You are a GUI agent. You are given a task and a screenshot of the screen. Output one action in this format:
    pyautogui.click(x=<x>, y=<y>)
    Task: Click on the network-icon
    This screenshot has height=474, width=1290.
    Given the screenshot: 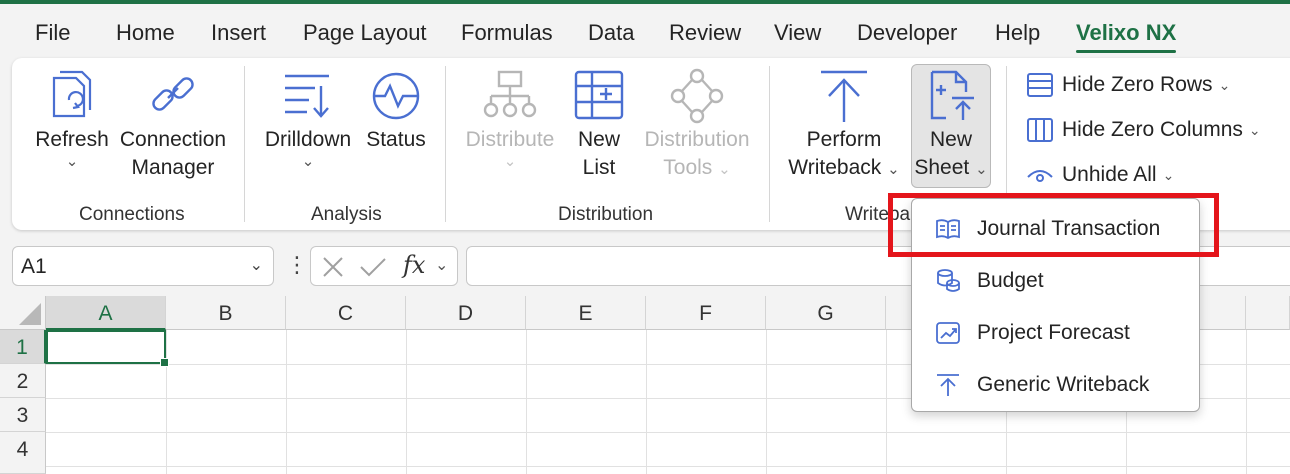 What is the action you would take?
    pyautogui.click(x=697, y=96)
    